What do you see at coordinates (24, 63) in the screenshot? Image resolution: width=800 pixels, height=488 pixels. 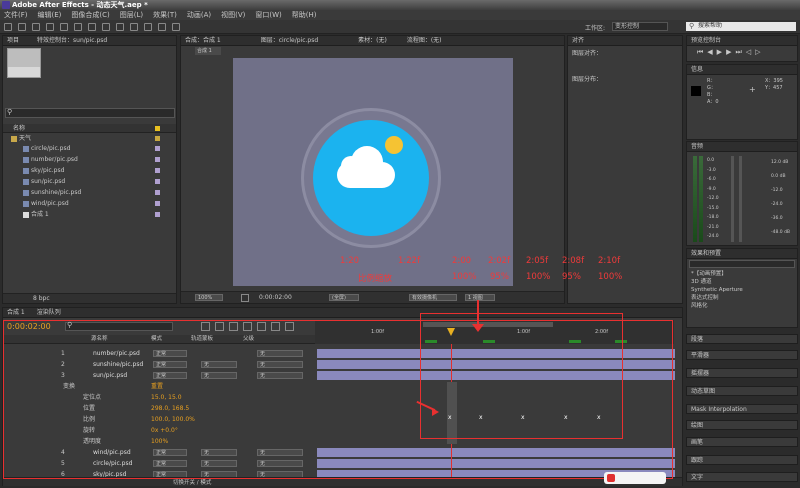 I see `project-thumbnail` at bounding box center [24, 63].